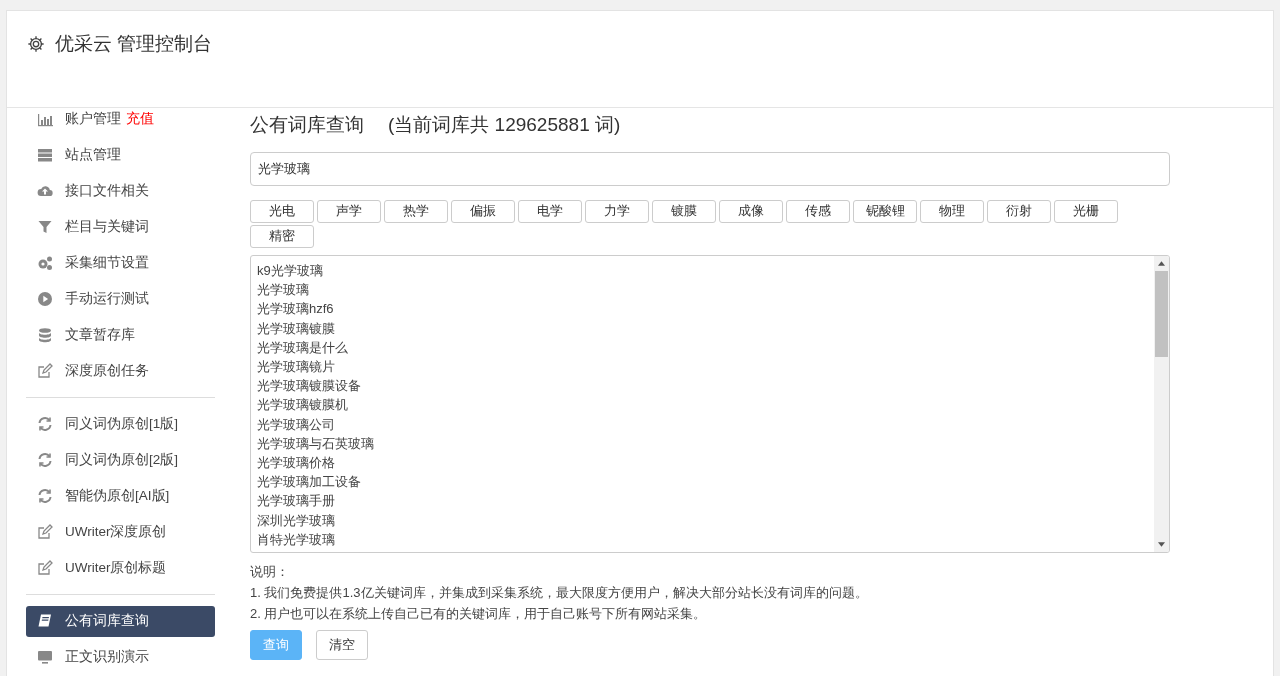  I want to click on filter-icon, so click(45, 227).